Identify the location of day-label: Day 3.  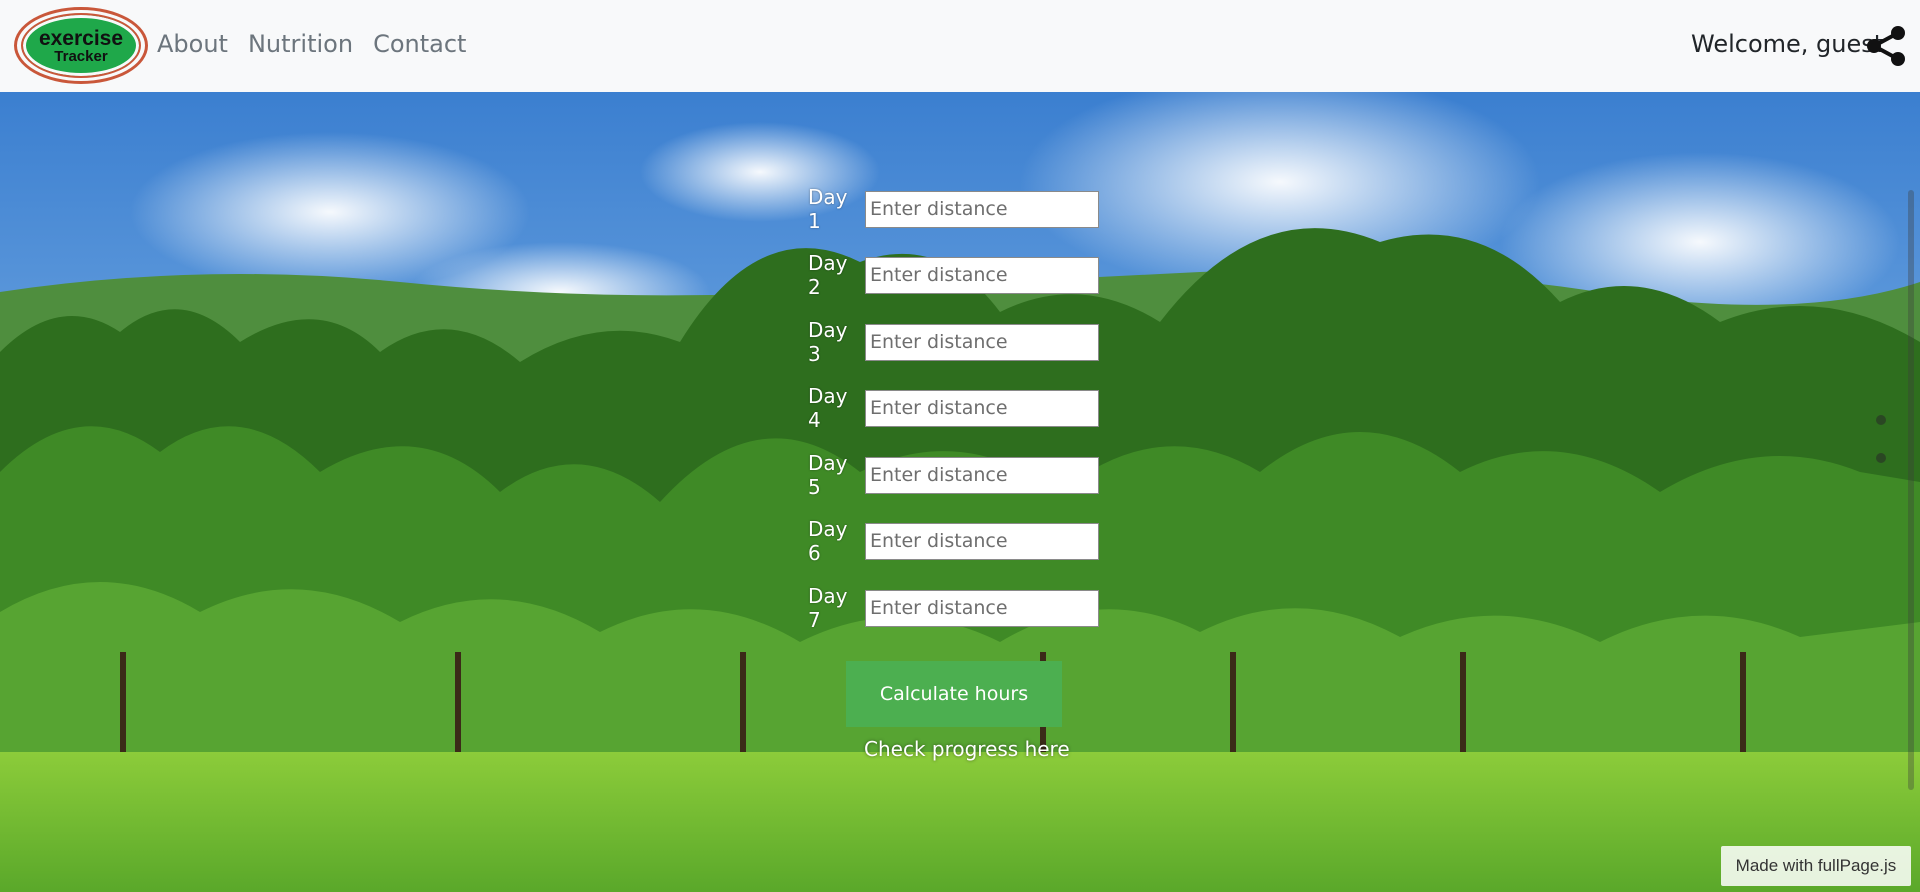
(828, 342).